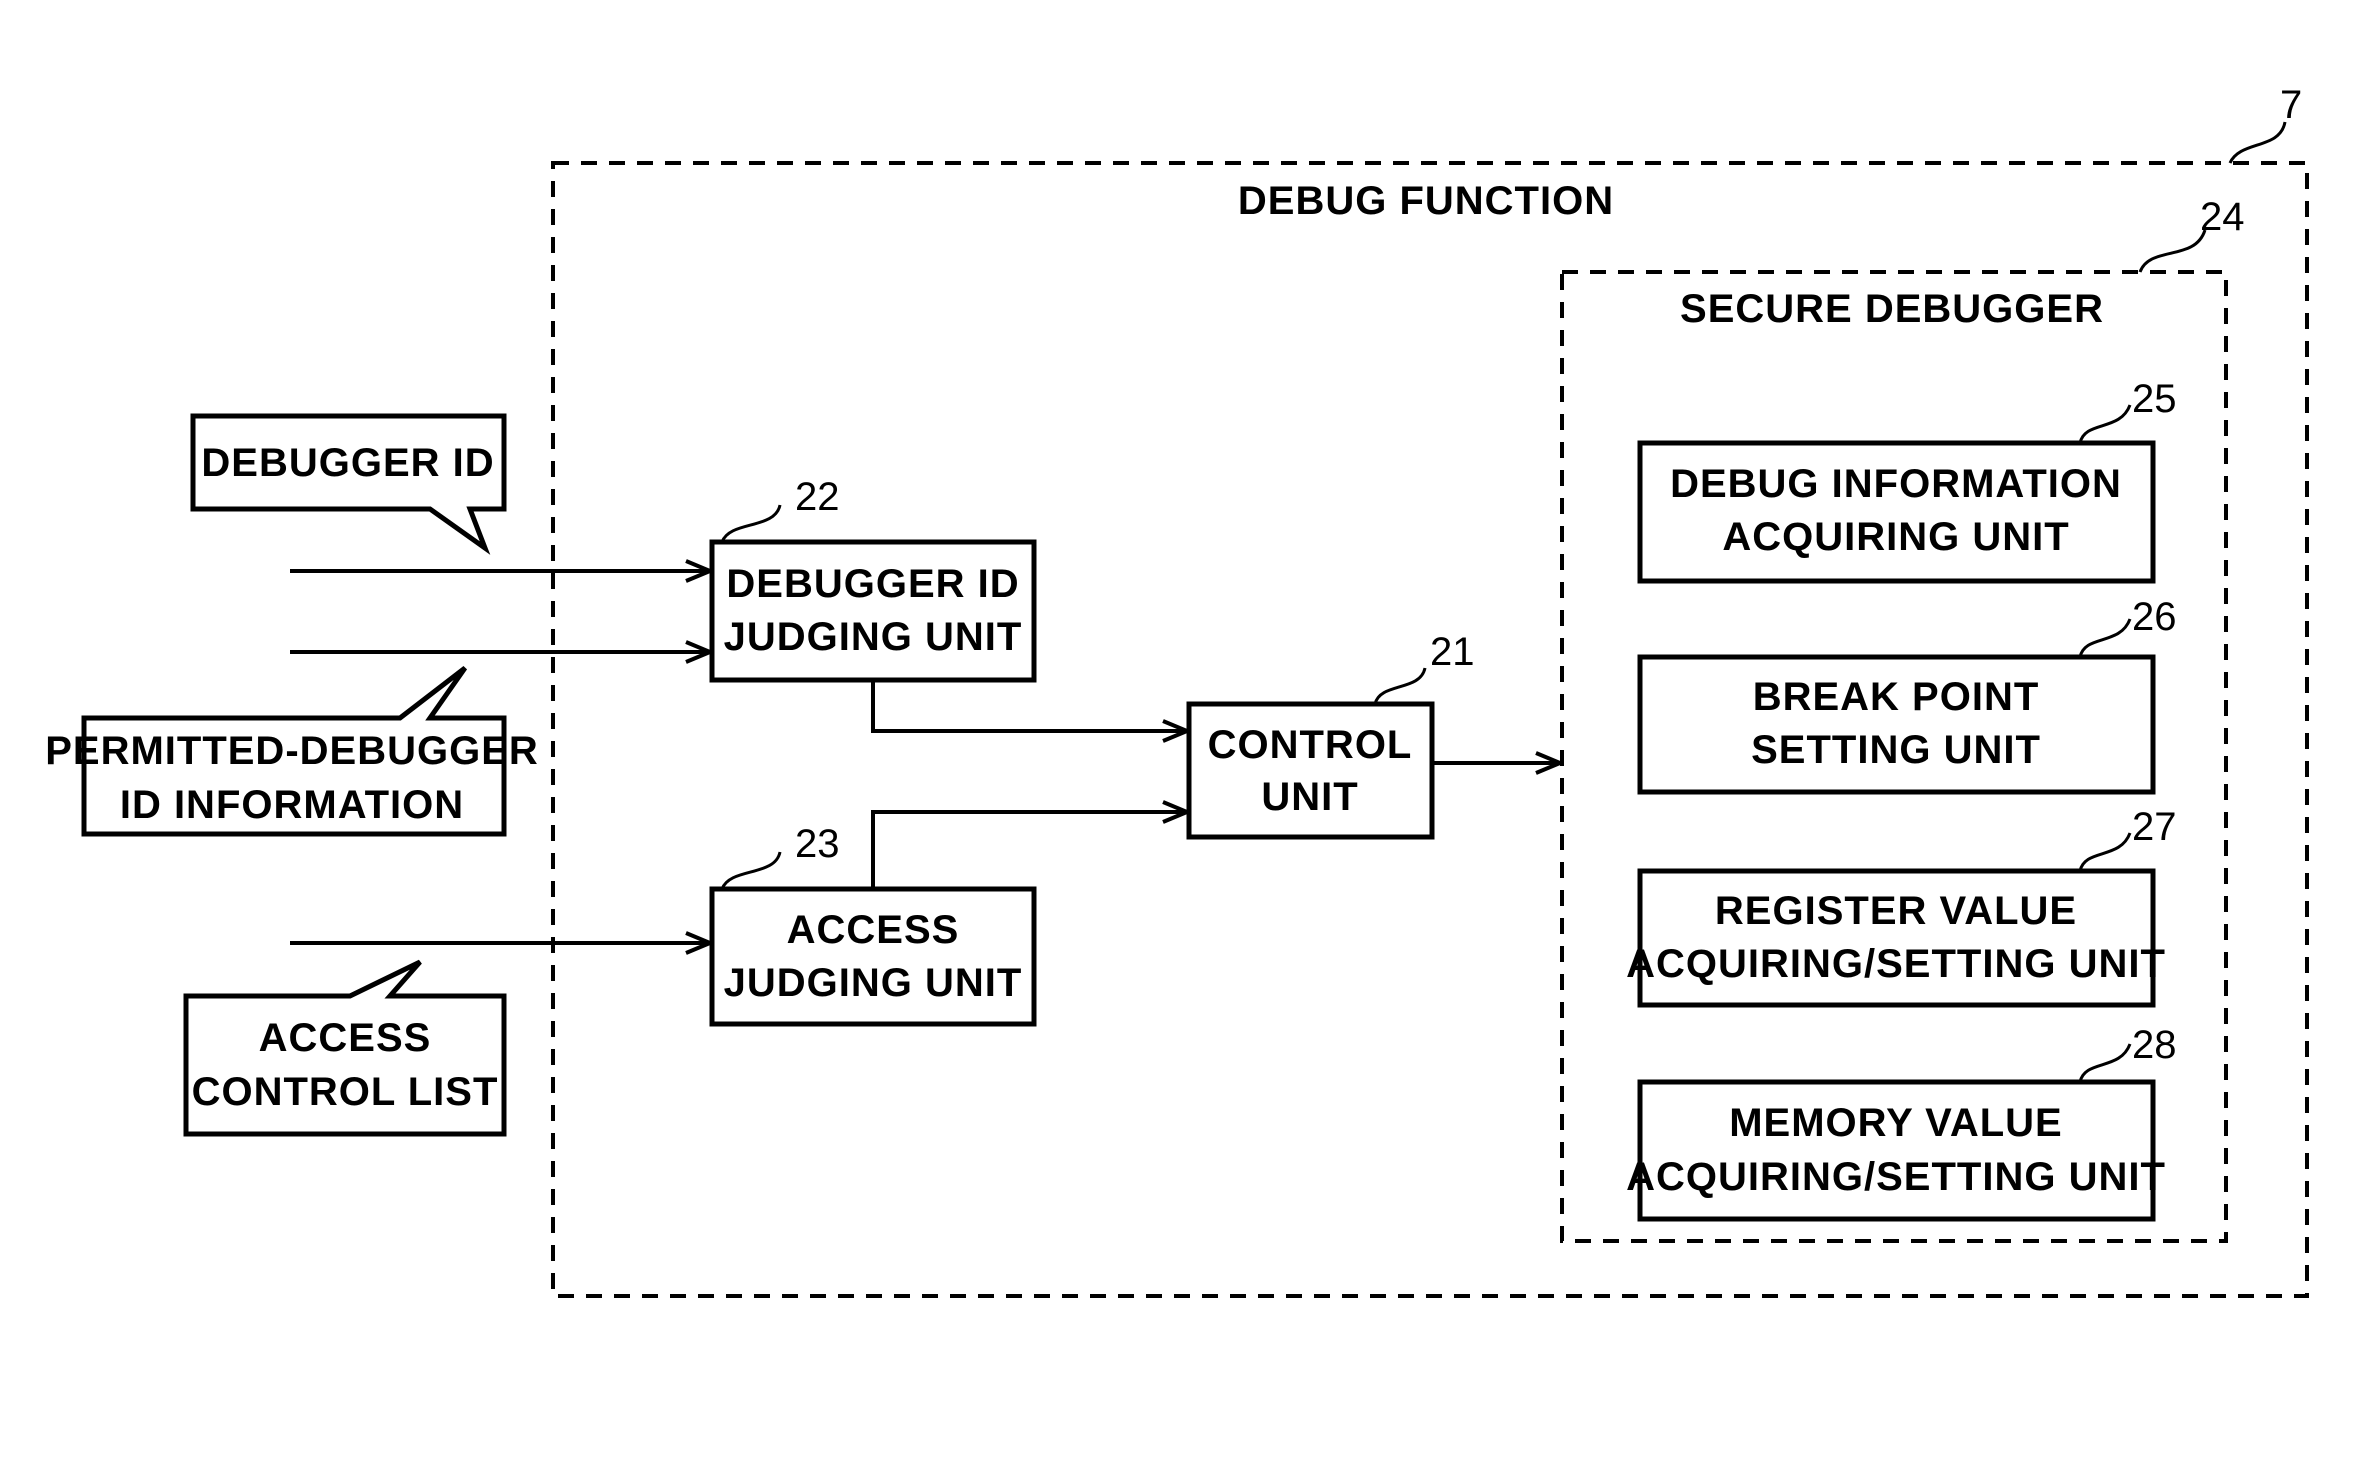 This screenshot has width=2369, height=1458. I want to click on unit-label-line1: DEBUG INFORMATION, so click(1896, 484).